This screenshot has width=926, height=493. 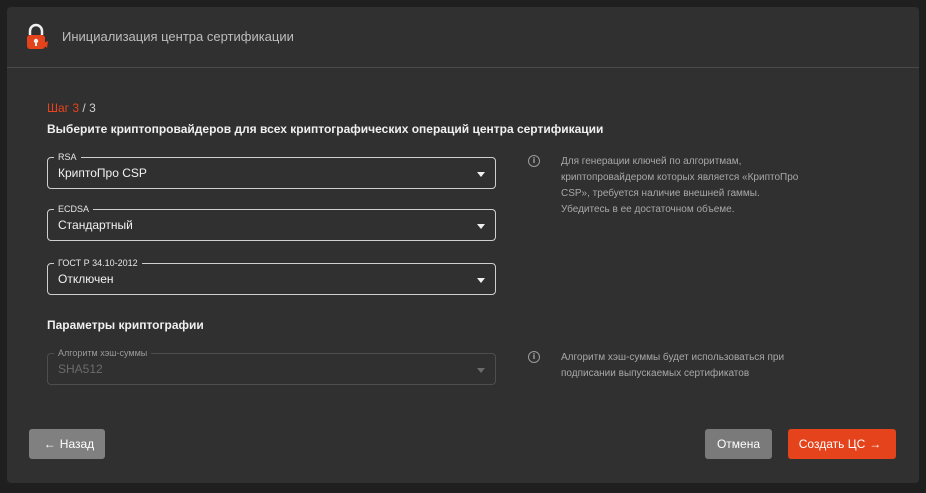 What do you see at coordinates (98, 263) in the screenshot?
I see `gost-select-label: ГОСТ Р 34.10-2012` at bounding box center [98, 263].